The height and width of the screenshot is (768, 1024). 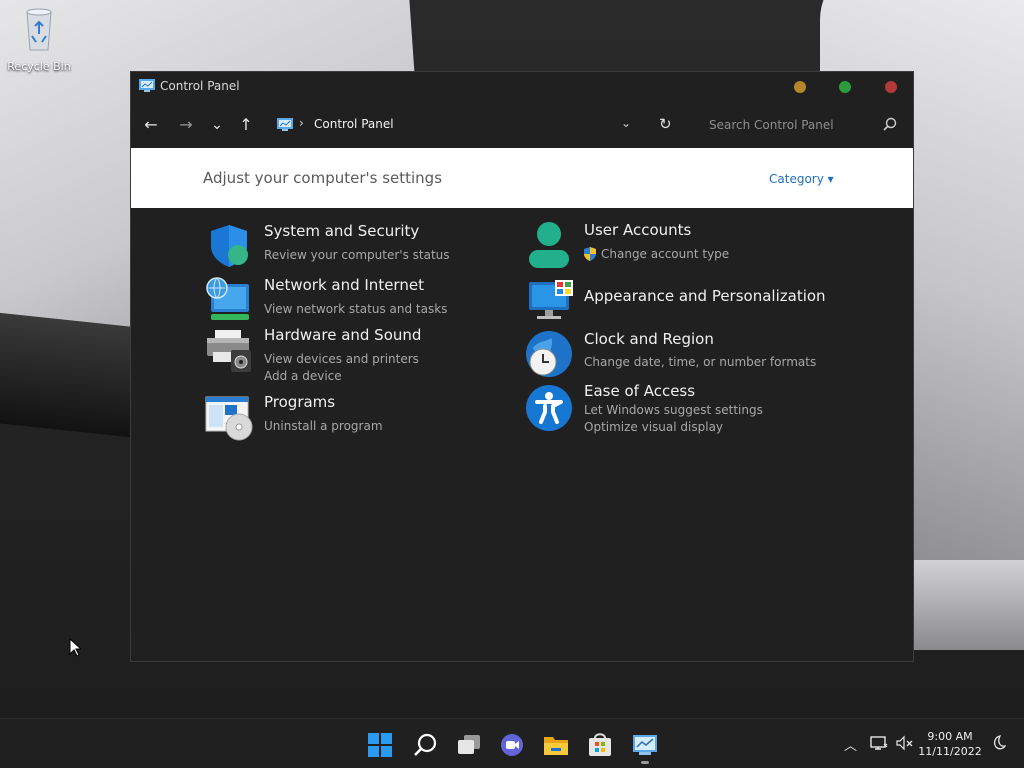 What do you see at coordinates (891, 87) in the screenshot?
I see `close-button` at bounding box center [891, 87].